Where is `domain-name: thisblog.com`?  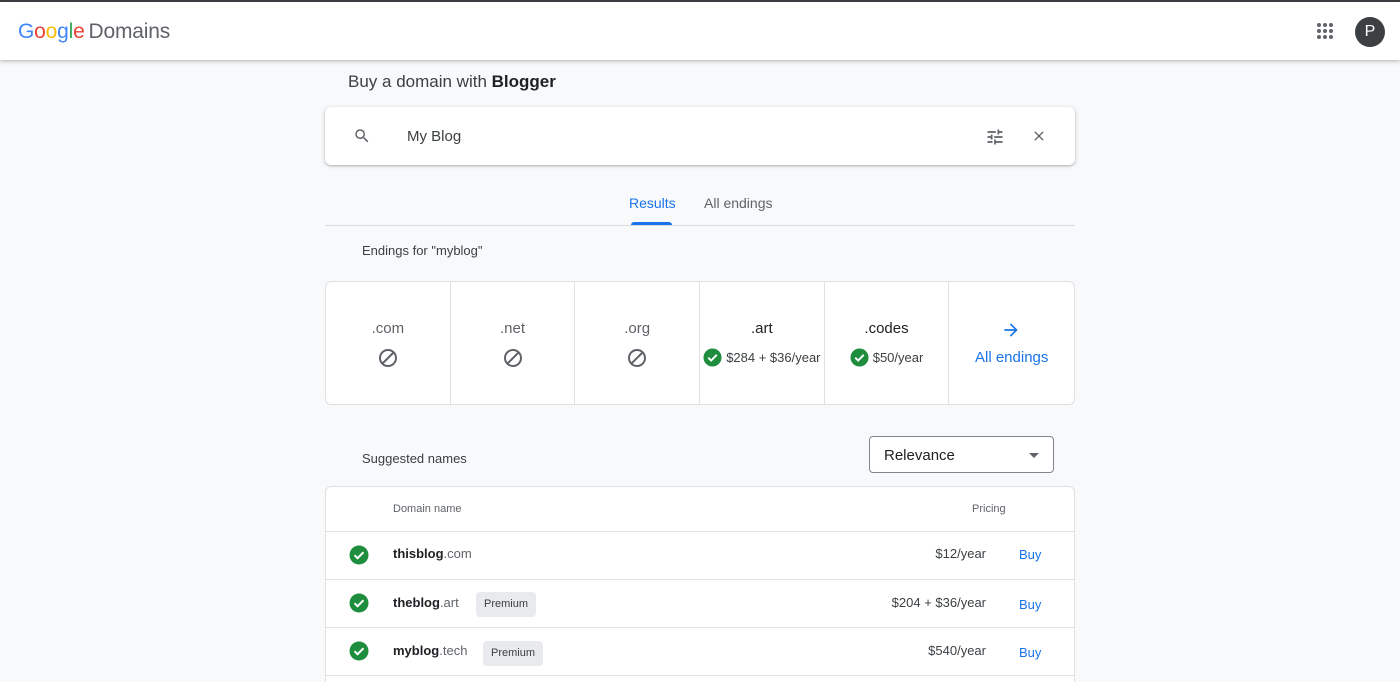
domain-name: thisblog.com is located at coordinates (432, 553).